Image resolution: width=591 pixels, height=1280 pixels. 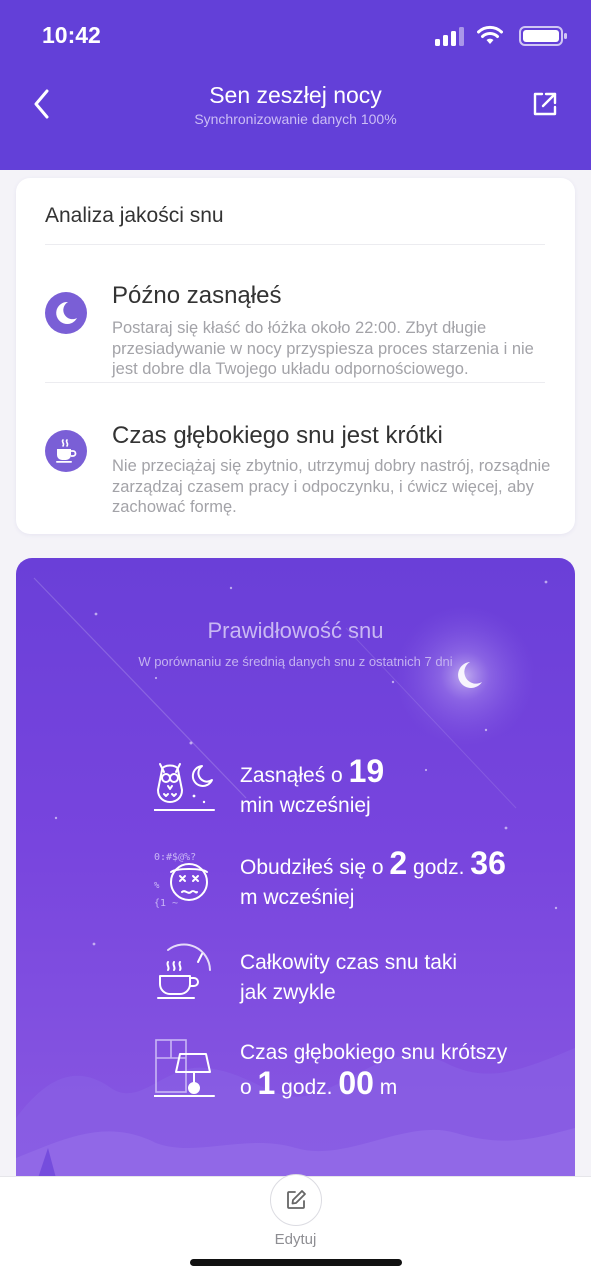 What do you see at coordinates (295, 95) in the screenshot?
I see `page-title: Sen zeszłej nocy` at bounding box center [295, 95].